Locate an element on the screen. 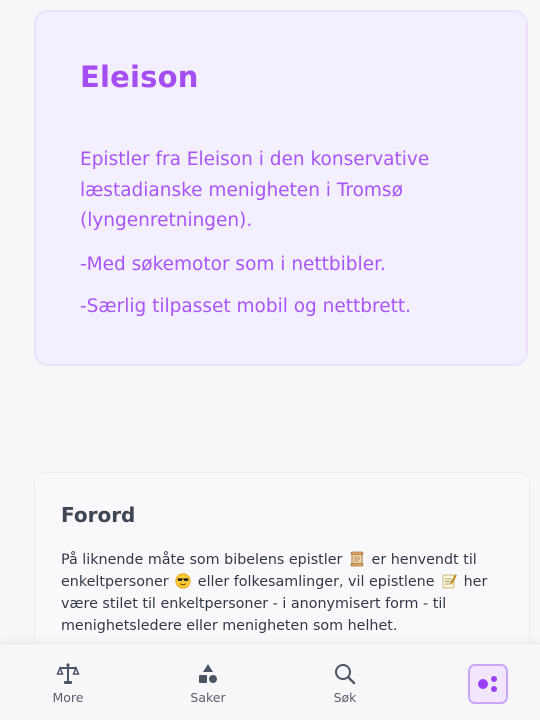 This screenshot has width=540, height=720. scroll-icon is located at coordinates (357, 559).